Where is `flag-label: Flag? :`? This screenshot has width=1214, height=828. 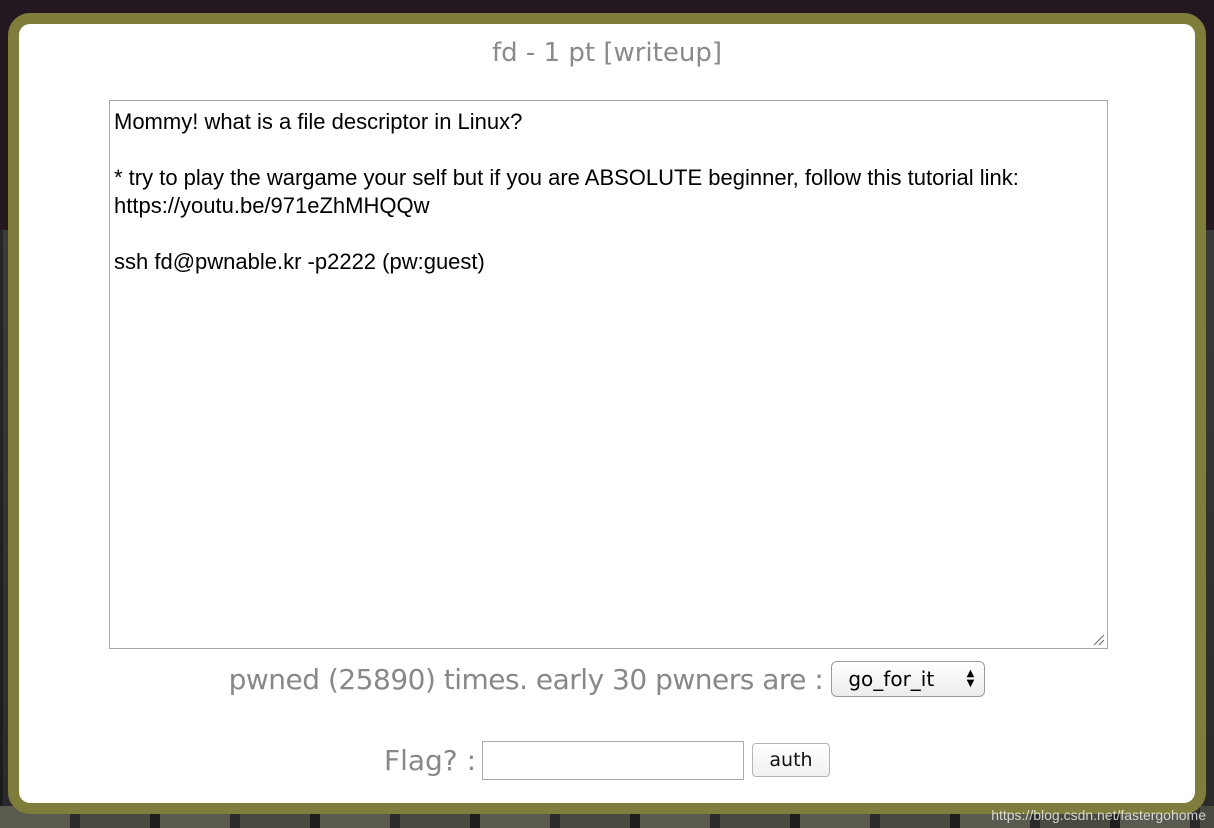
flag-label: Flag? : is located at coordinates (429, 760).